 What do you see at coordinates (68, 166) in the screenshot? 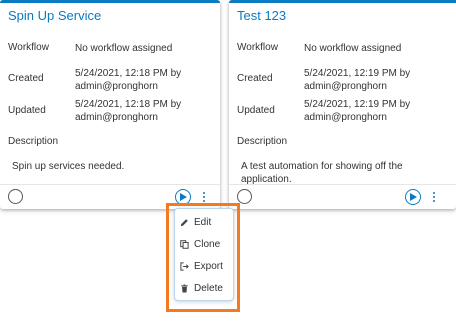
I see `description-text-line1: Spin up services needed.` at bounding box center [68, 166].